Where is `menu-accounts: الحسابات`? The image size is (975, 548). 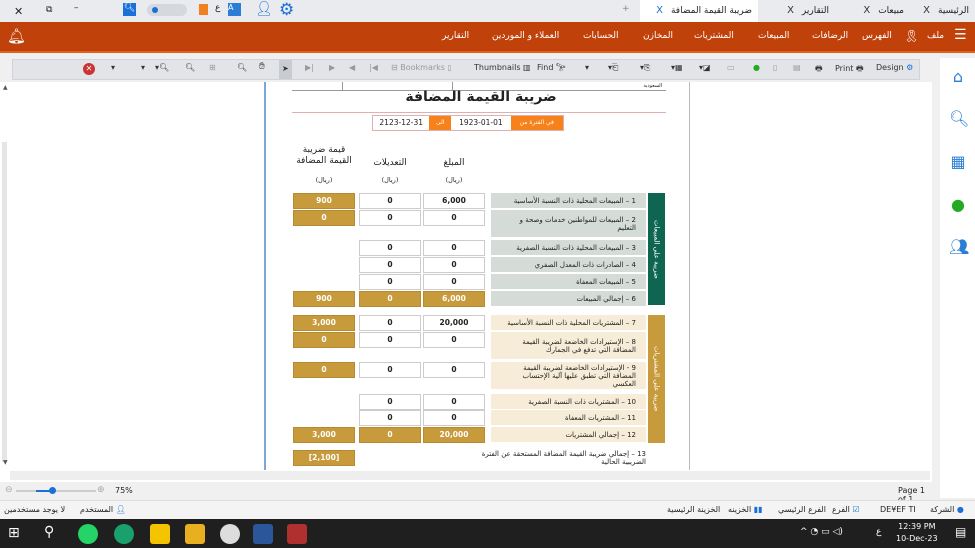 menu-accounts: الحسابات is located at coordinates (601, 36).